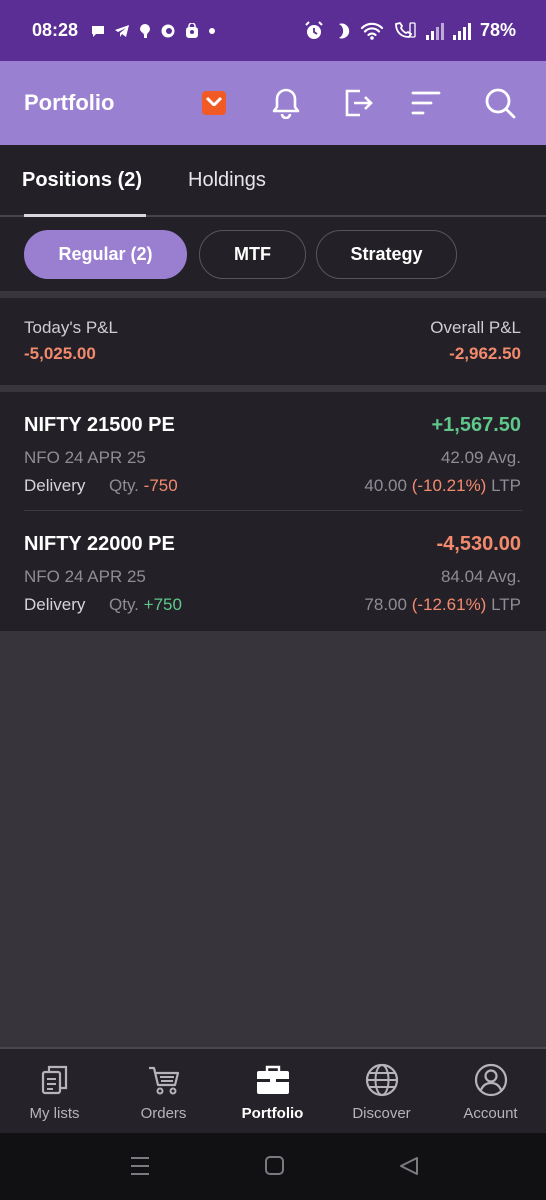 Image resolution: width=546 pixels, height=1200 pixels. What do you see at coordinates (405, 29) in the screenshot?
I see `volte-icon` at bounding box center [405, 29].